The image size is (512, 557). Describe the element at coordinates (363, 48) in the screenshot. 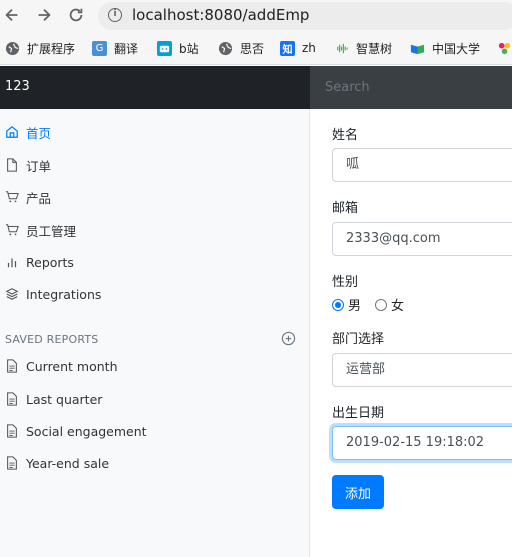

I see `bookmark-zhihuishu: 智慧树` at that location.